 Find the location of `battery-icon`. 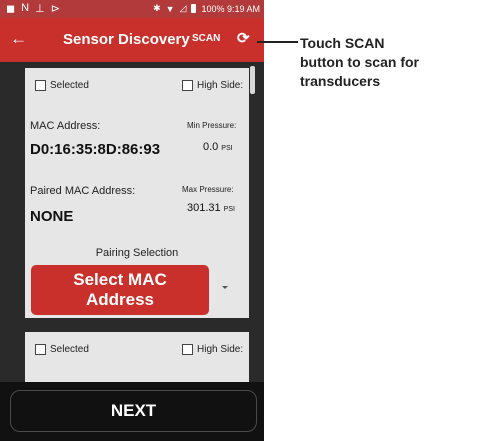

battery-icon is located at coordinates (194, 8).